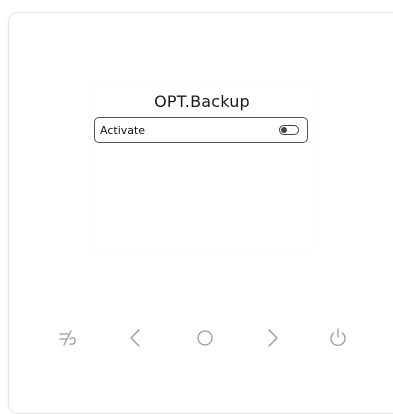 The width and height of the screenshot is (393, 414). I want to click on mode-button, so click(69, 338).